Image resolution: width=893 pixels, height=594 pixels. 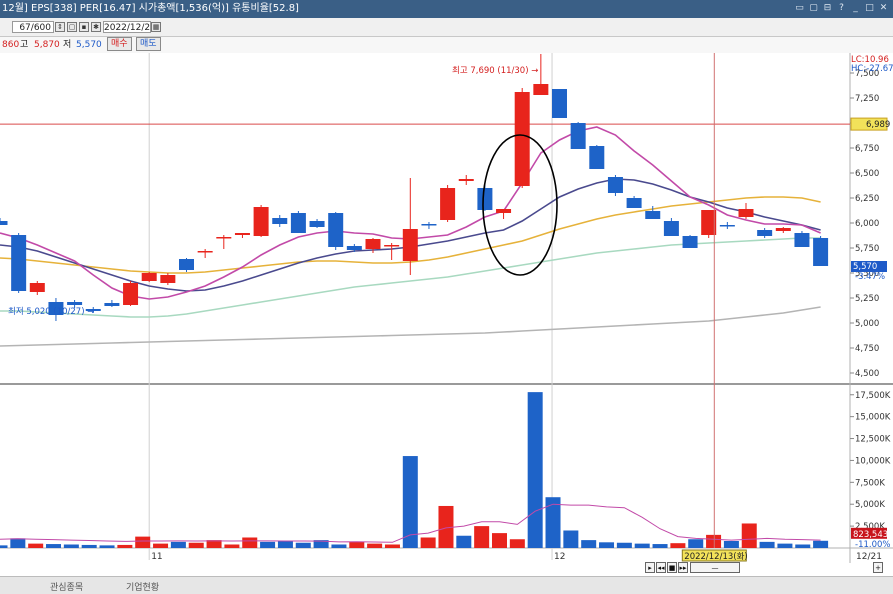 I want to click on spin-icon: ⇕, so click(x=60, y=27).